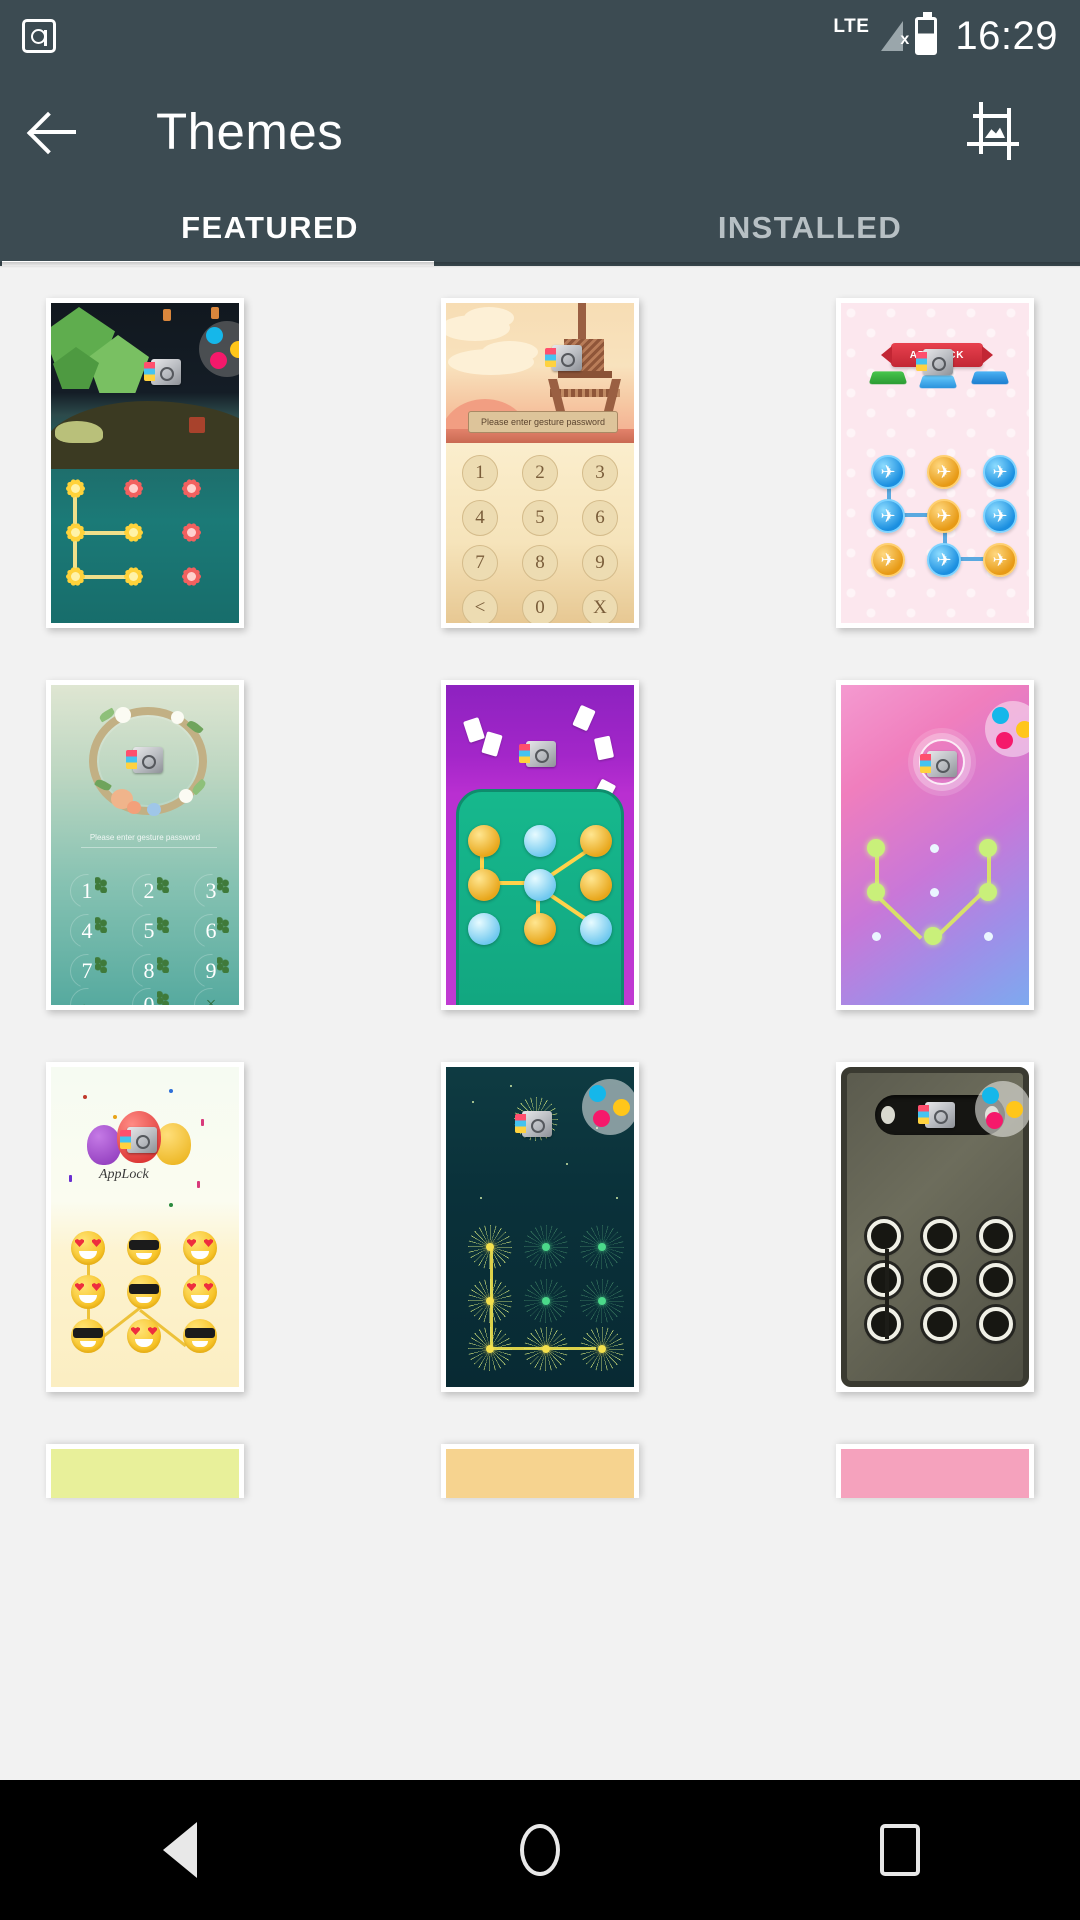 This screenshot has width=1080, height=1920. Describe the element at coordinates (480, 473) in the screenshot. I see `keypad-key: 1` at that location.